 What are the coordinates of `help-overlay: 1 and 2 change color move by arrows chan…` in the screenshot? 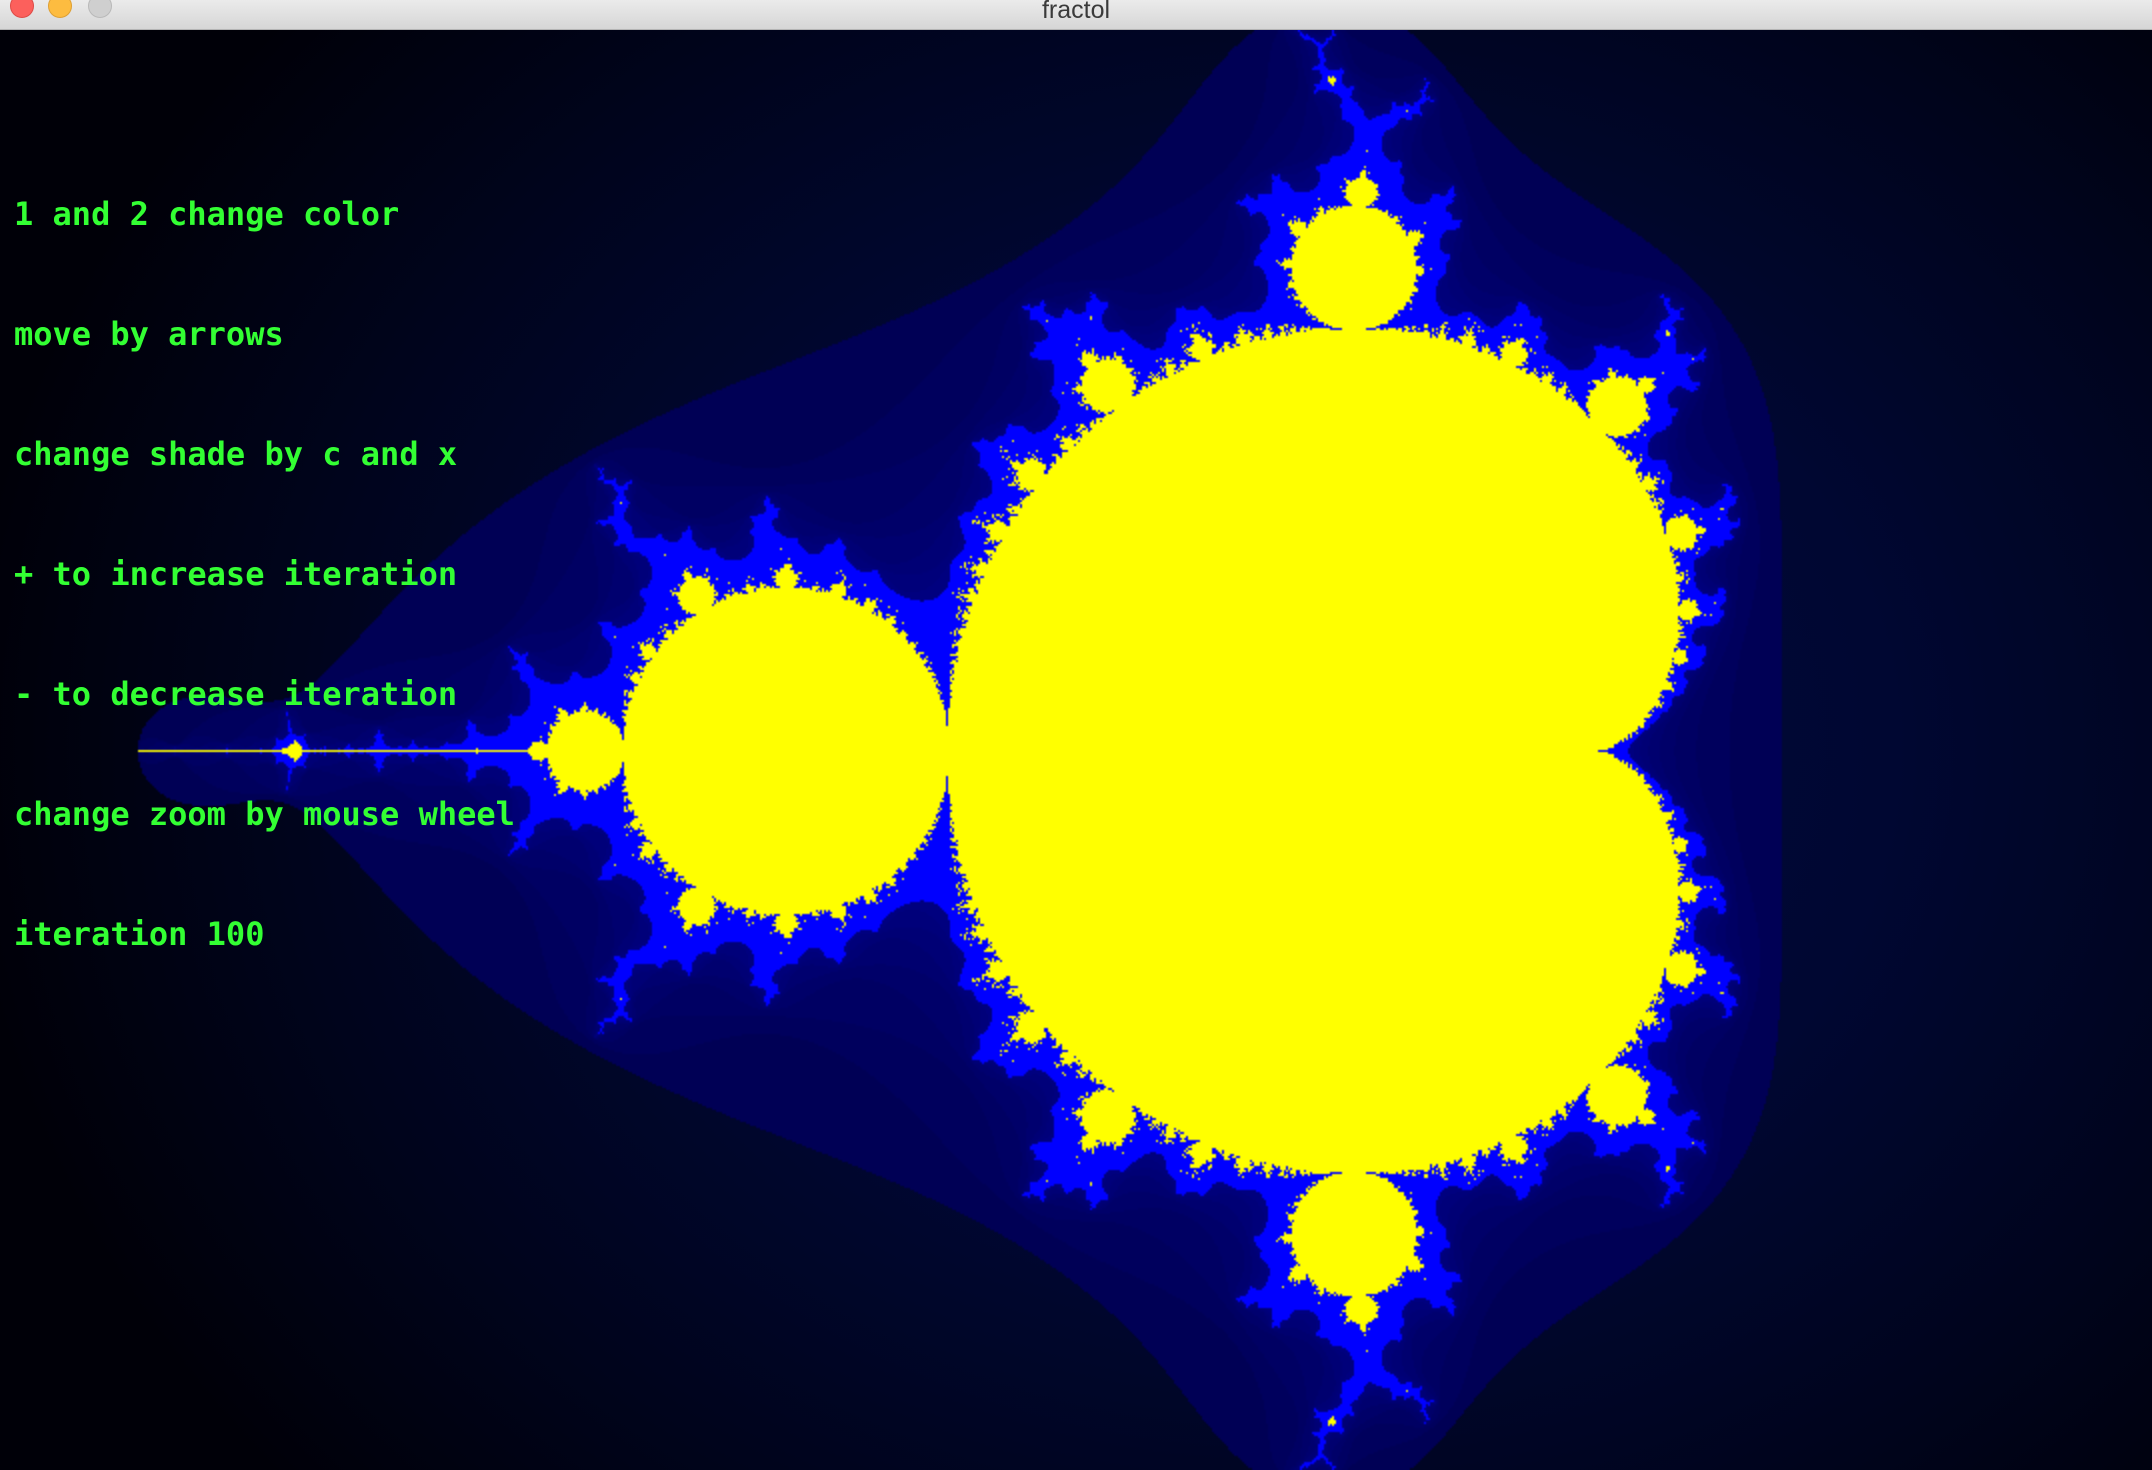 It's located at (264, 574).